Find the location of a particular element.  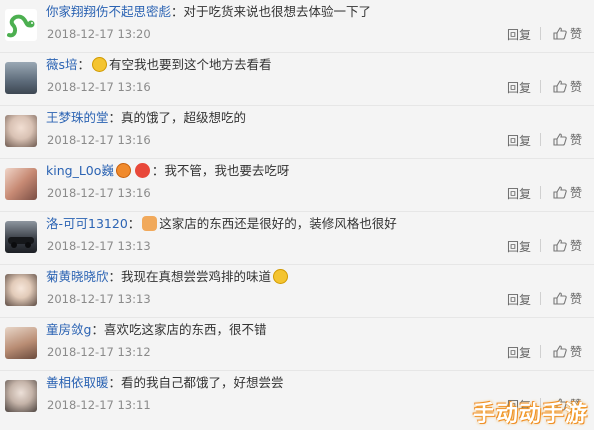

username-link: 善相依取暖 is located at coordinates (77, 382).